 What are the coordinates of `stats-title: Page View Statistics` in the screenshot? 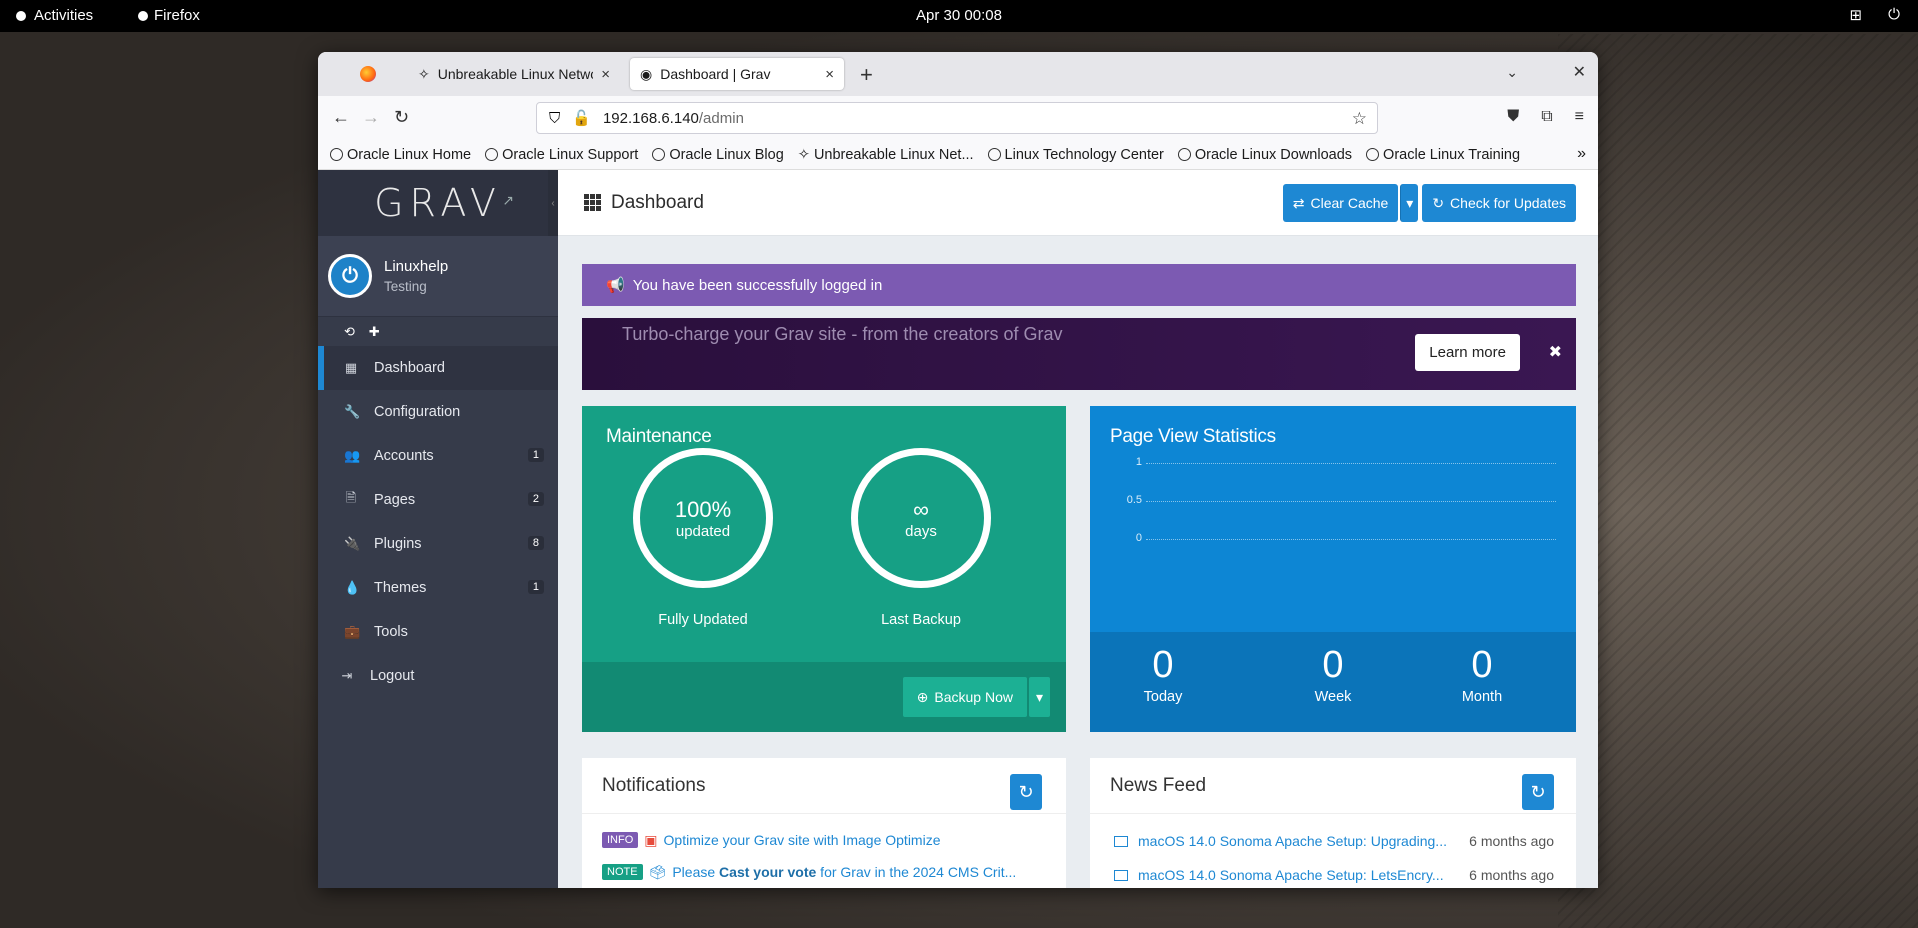 It's located at (1193, 436).